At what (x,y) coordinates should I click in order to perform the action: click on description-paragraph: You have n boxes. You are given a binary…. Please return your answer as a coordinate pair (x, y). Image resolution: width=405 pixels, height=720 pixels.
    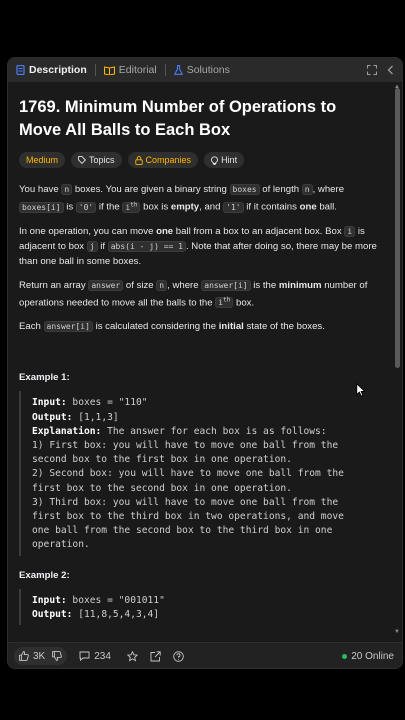
    Looking at the image, I should click on (182, 198).